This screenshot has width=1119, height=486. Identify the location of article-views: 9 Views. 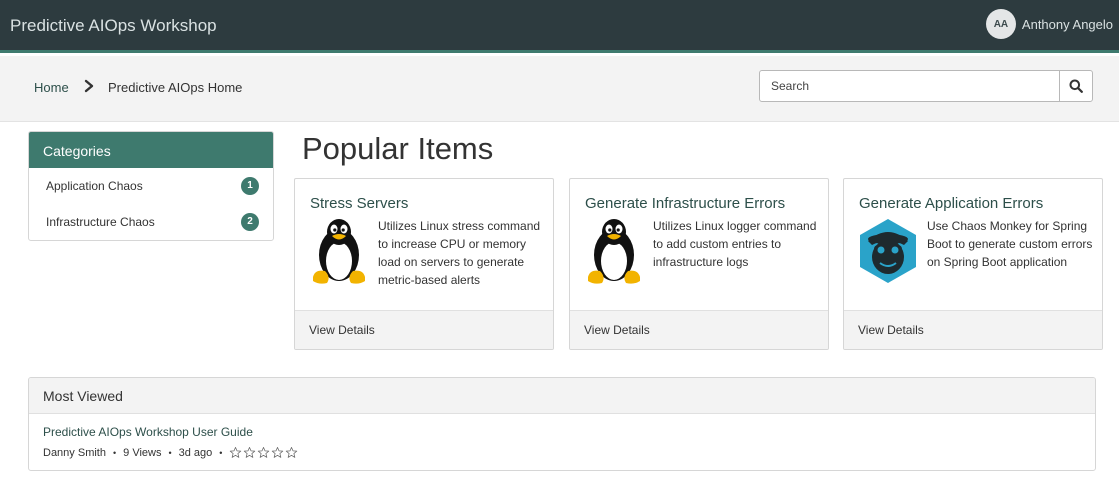
(142, 452).